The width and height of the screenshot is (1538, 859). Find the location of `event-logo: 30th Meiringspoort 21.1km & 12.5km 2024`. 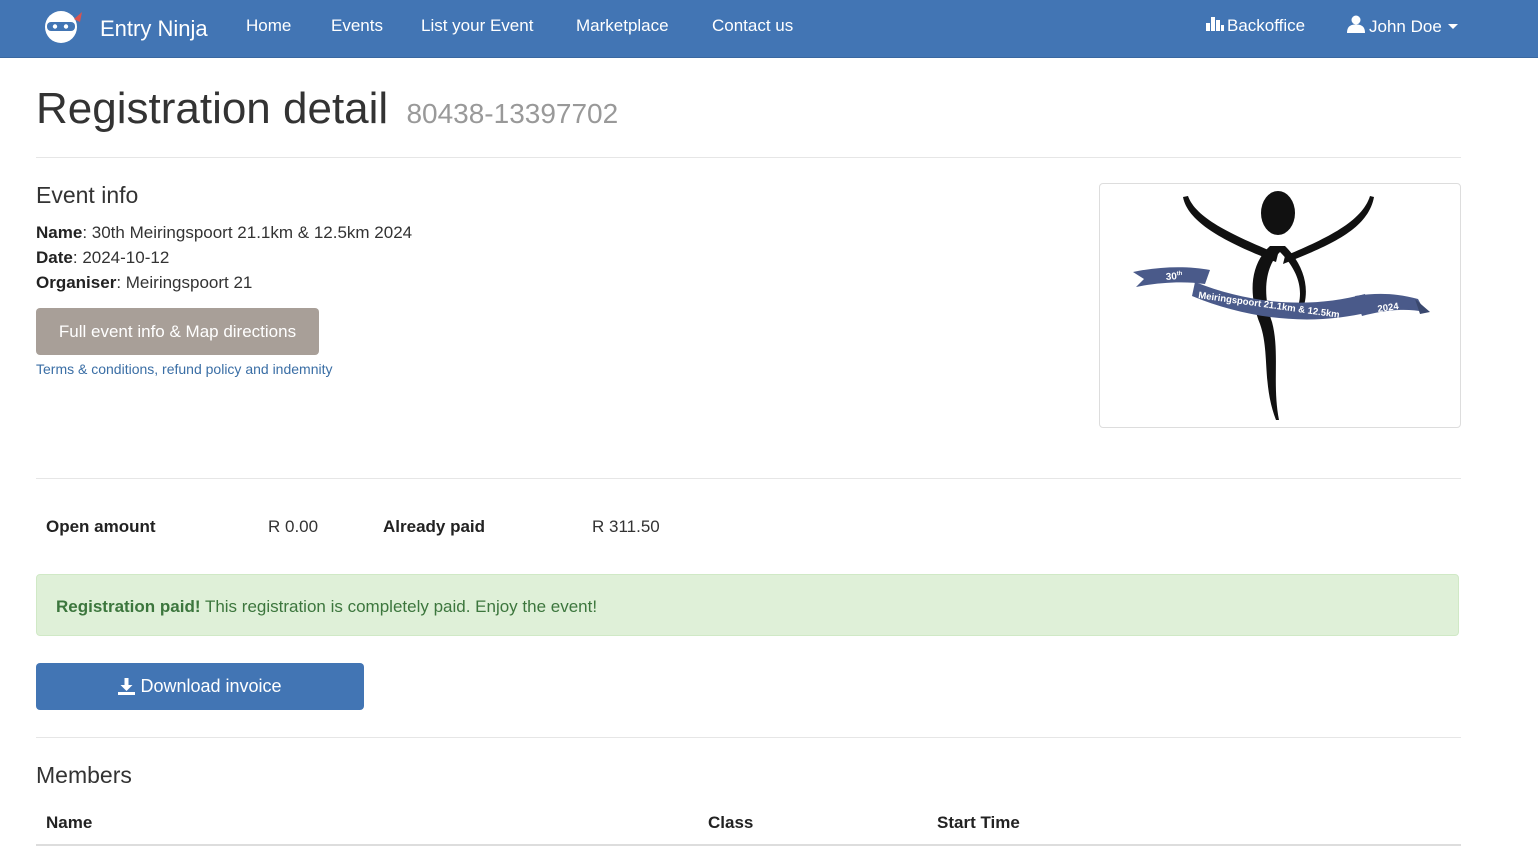

event-logo: 30th Meiringspoort 21.1km & 12.5km 2024 is located at coordinates (1280, 305).